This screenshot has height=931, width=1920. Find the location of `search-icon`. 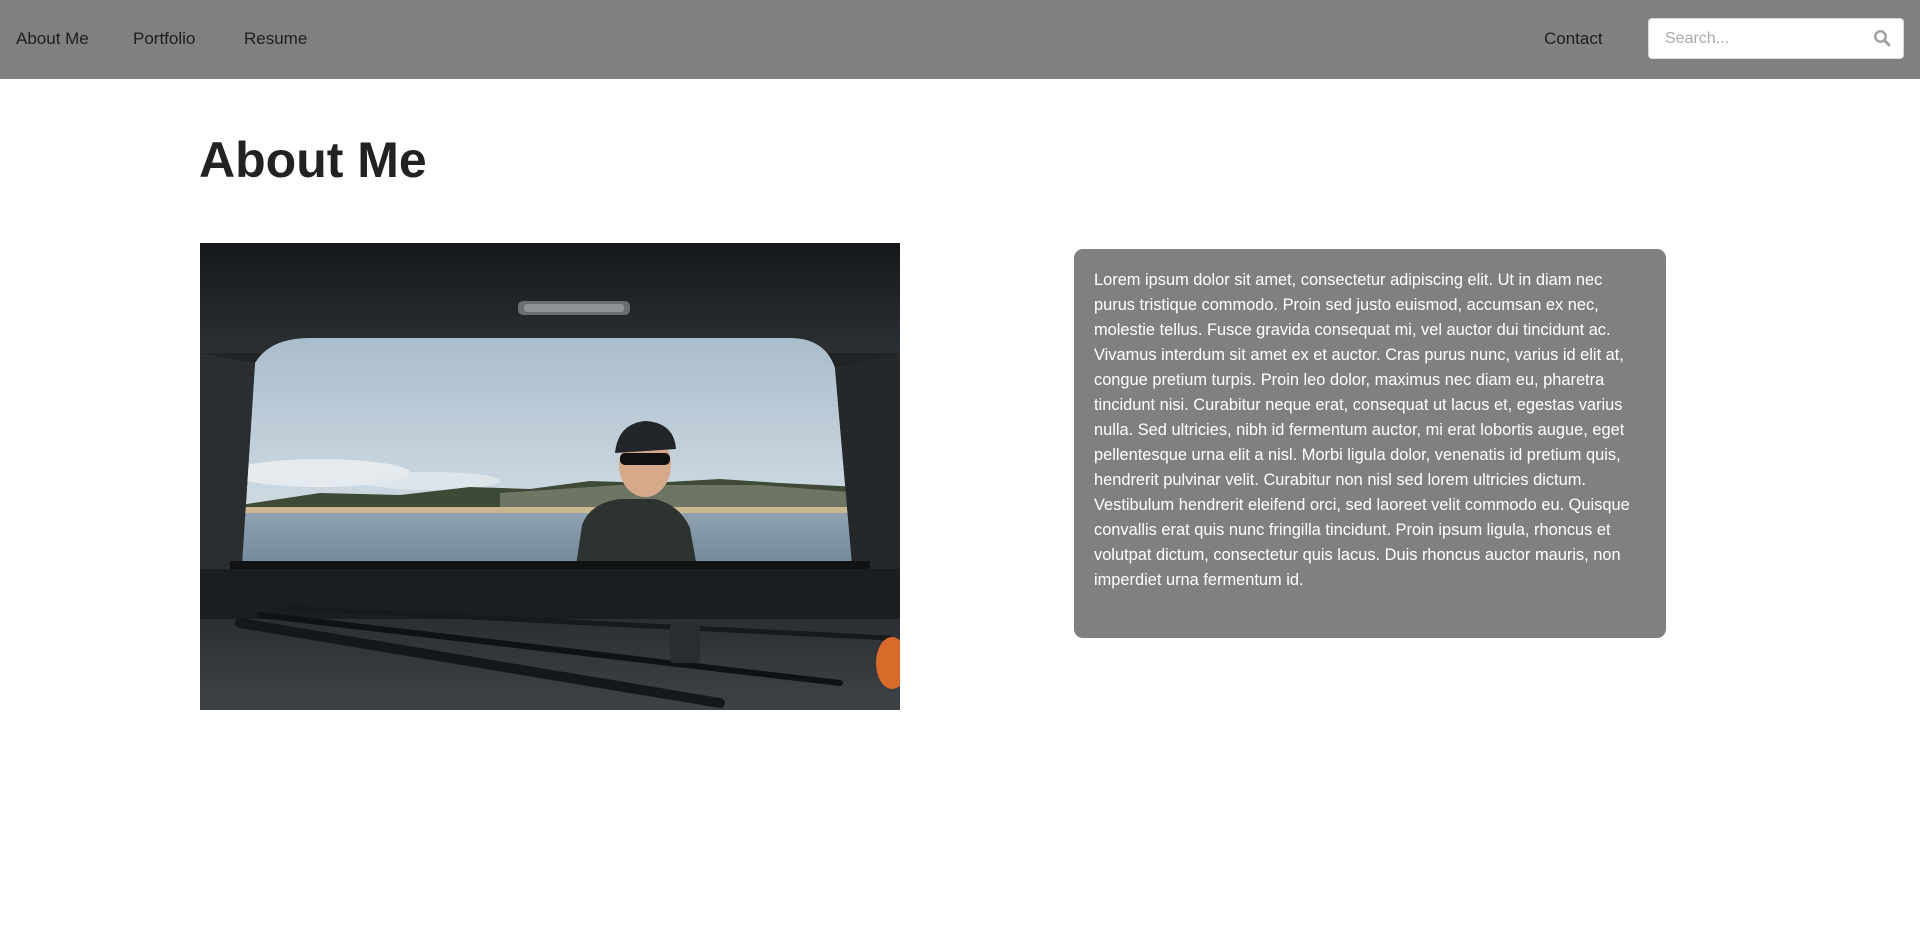

search-icon is located at coordinates (1882, 38).